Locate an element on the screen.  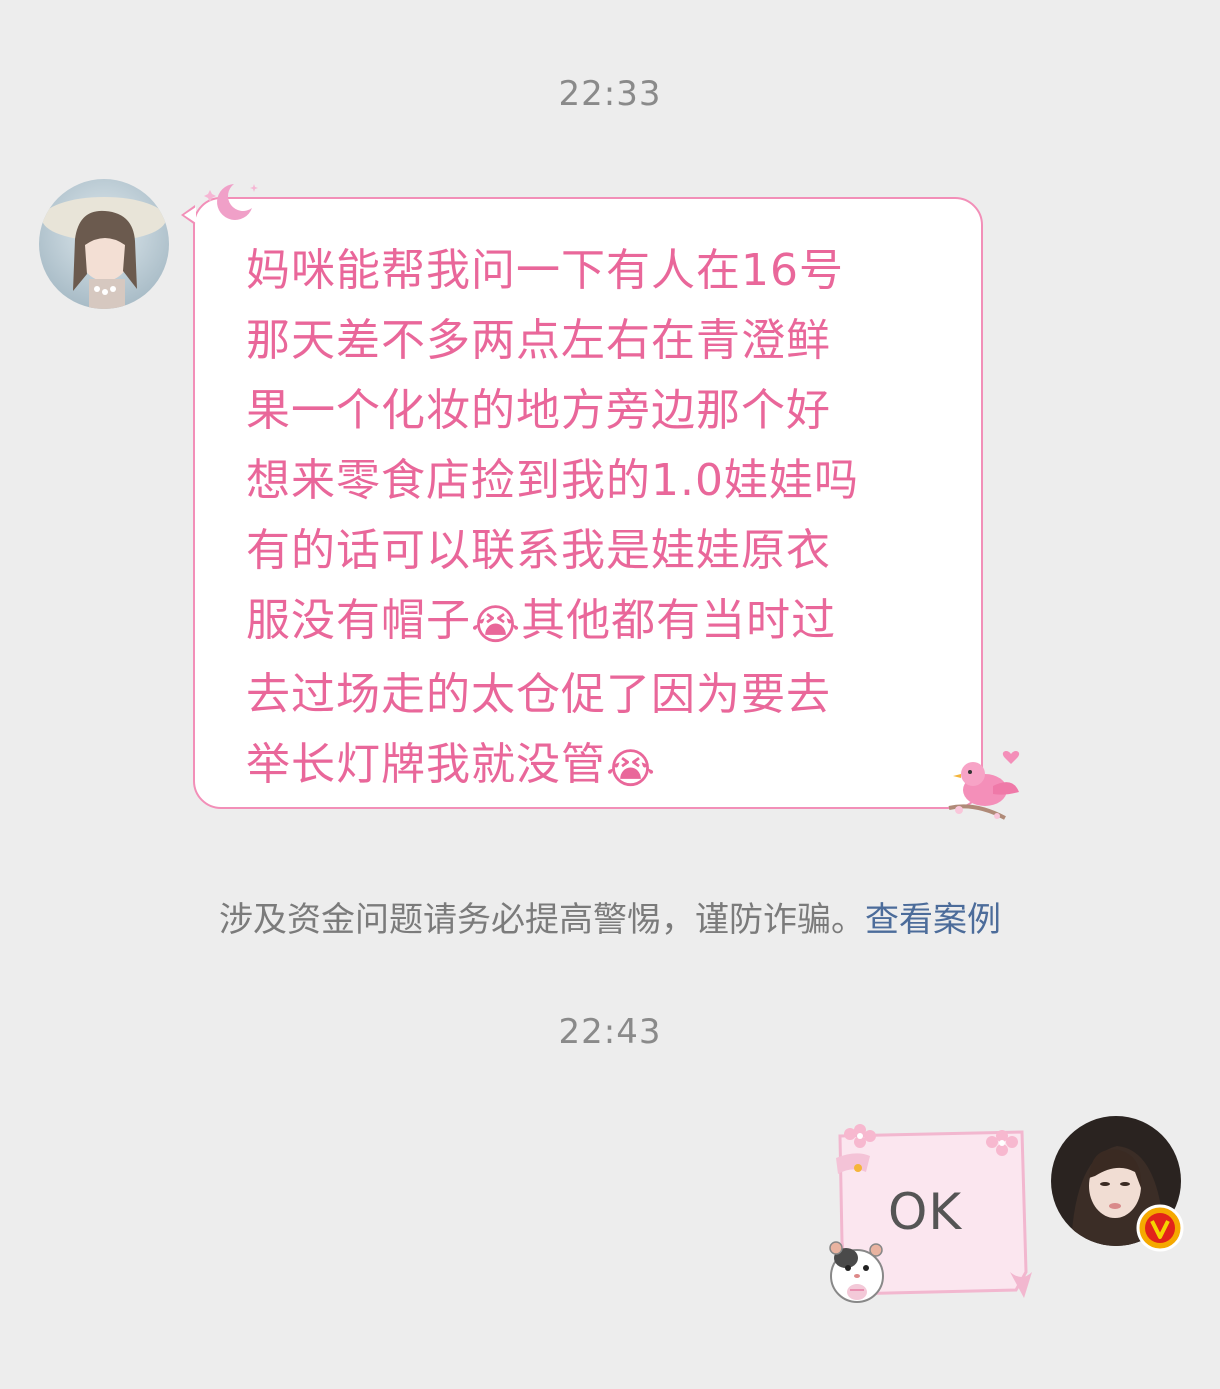
message-fragment: 服没有帽子 is located at coordinates (358, 620).